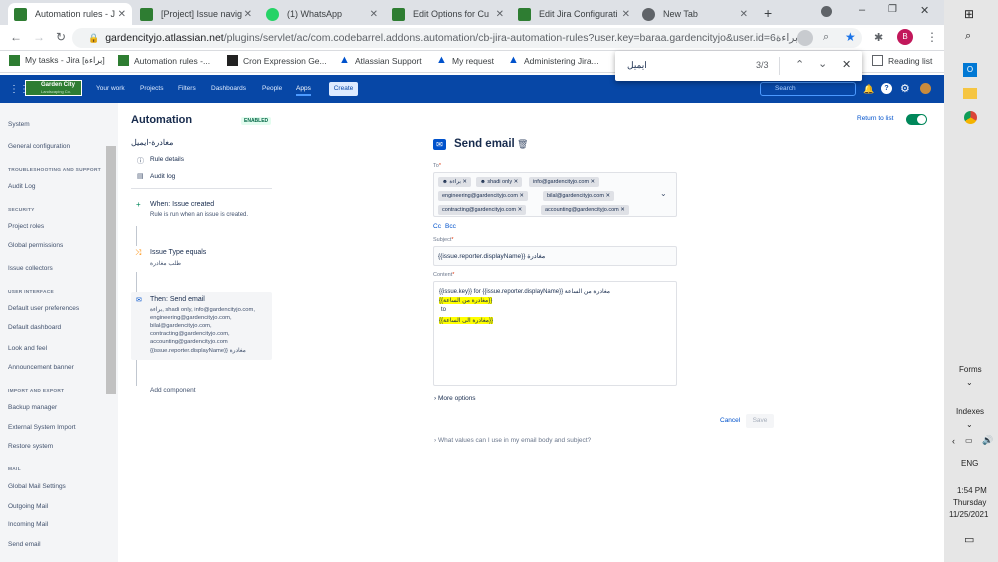 This screenshot has height=562, width=998. What do you see at coordinates (21, 186) in the screenshot?
I see `sidebar-item-audit-log: Audit Log` at bounding box center [21, 186].